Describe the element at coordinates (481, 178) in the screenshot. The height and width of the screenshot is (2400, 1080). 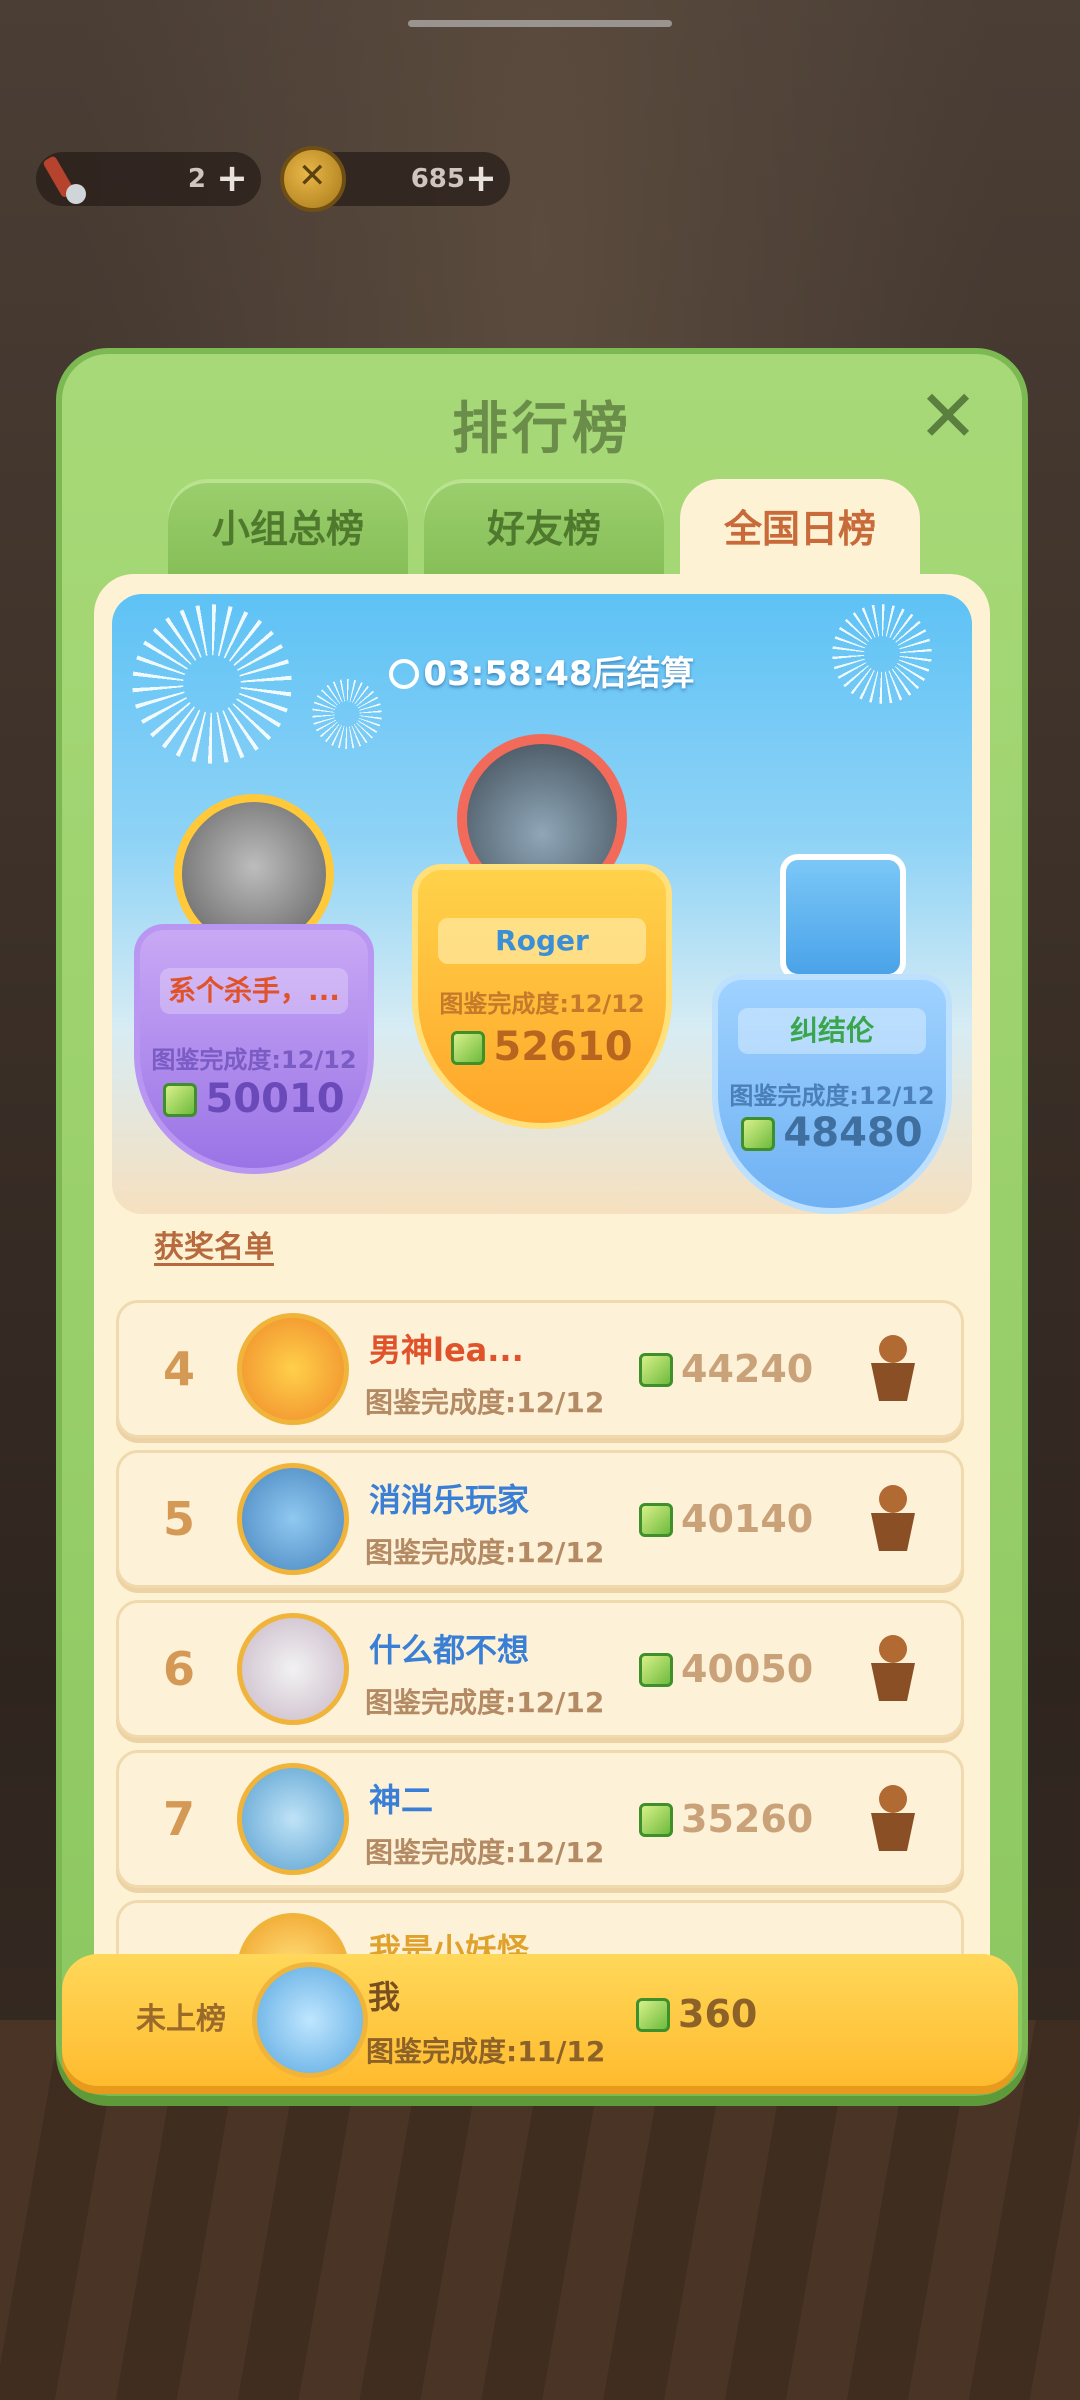
I see `add-coin-button: +` at that location.